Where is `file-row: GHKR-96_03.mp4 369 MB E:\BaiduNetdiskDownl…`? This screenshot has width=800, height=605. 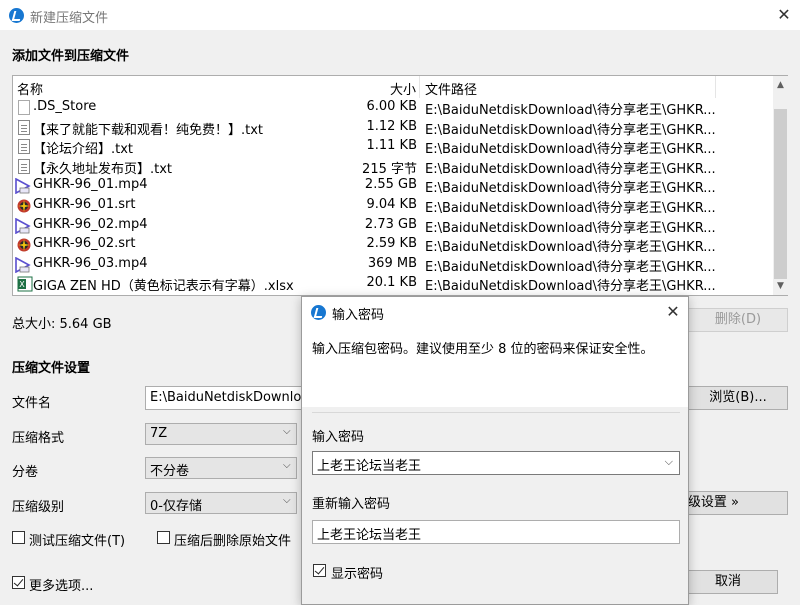 file-row: GHKR-96_03.mp4 369 MB E:\BaiduNetdiskDownl… is located at coordinates (393, 265).